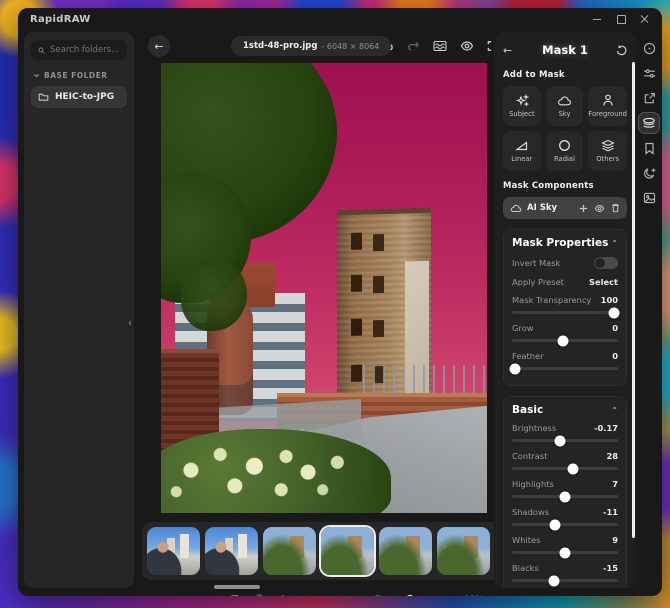 This screenshot has height=608, width=670. I want to click on delete-icon, so click(615, 208).